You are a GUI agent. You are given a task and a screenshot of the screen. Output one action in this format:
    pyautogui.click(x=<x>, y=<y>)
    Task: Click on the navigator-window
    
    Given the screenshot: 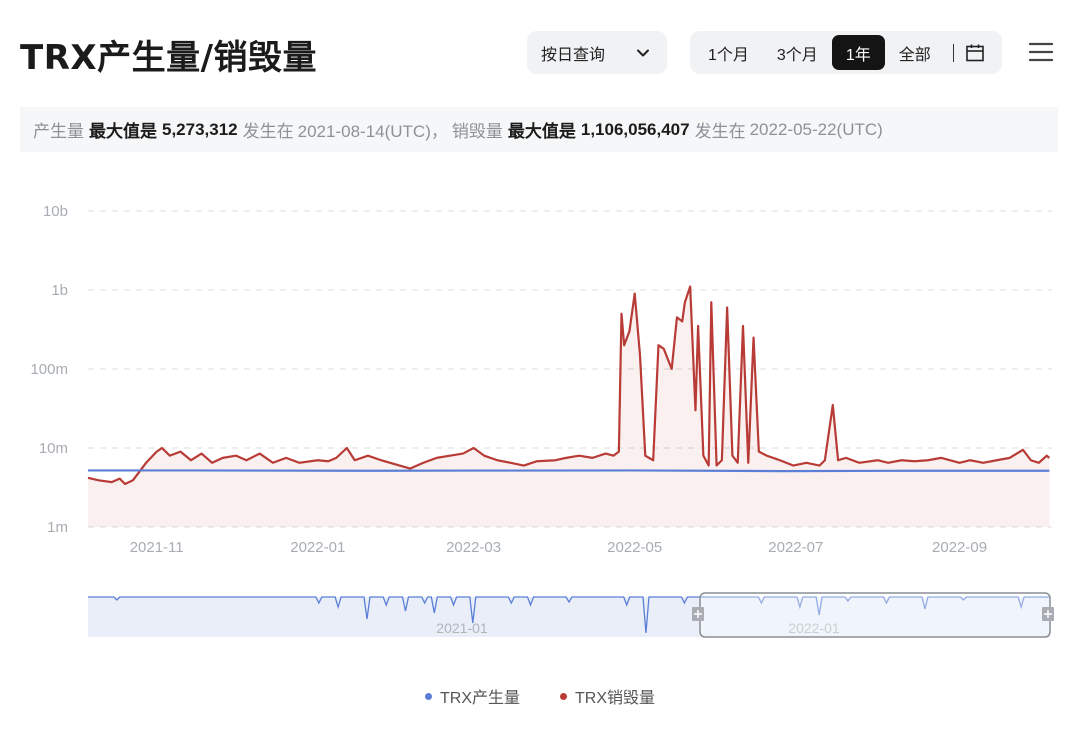 What is the action you would take?
    pyautogui.click(x=875, y=615)
    